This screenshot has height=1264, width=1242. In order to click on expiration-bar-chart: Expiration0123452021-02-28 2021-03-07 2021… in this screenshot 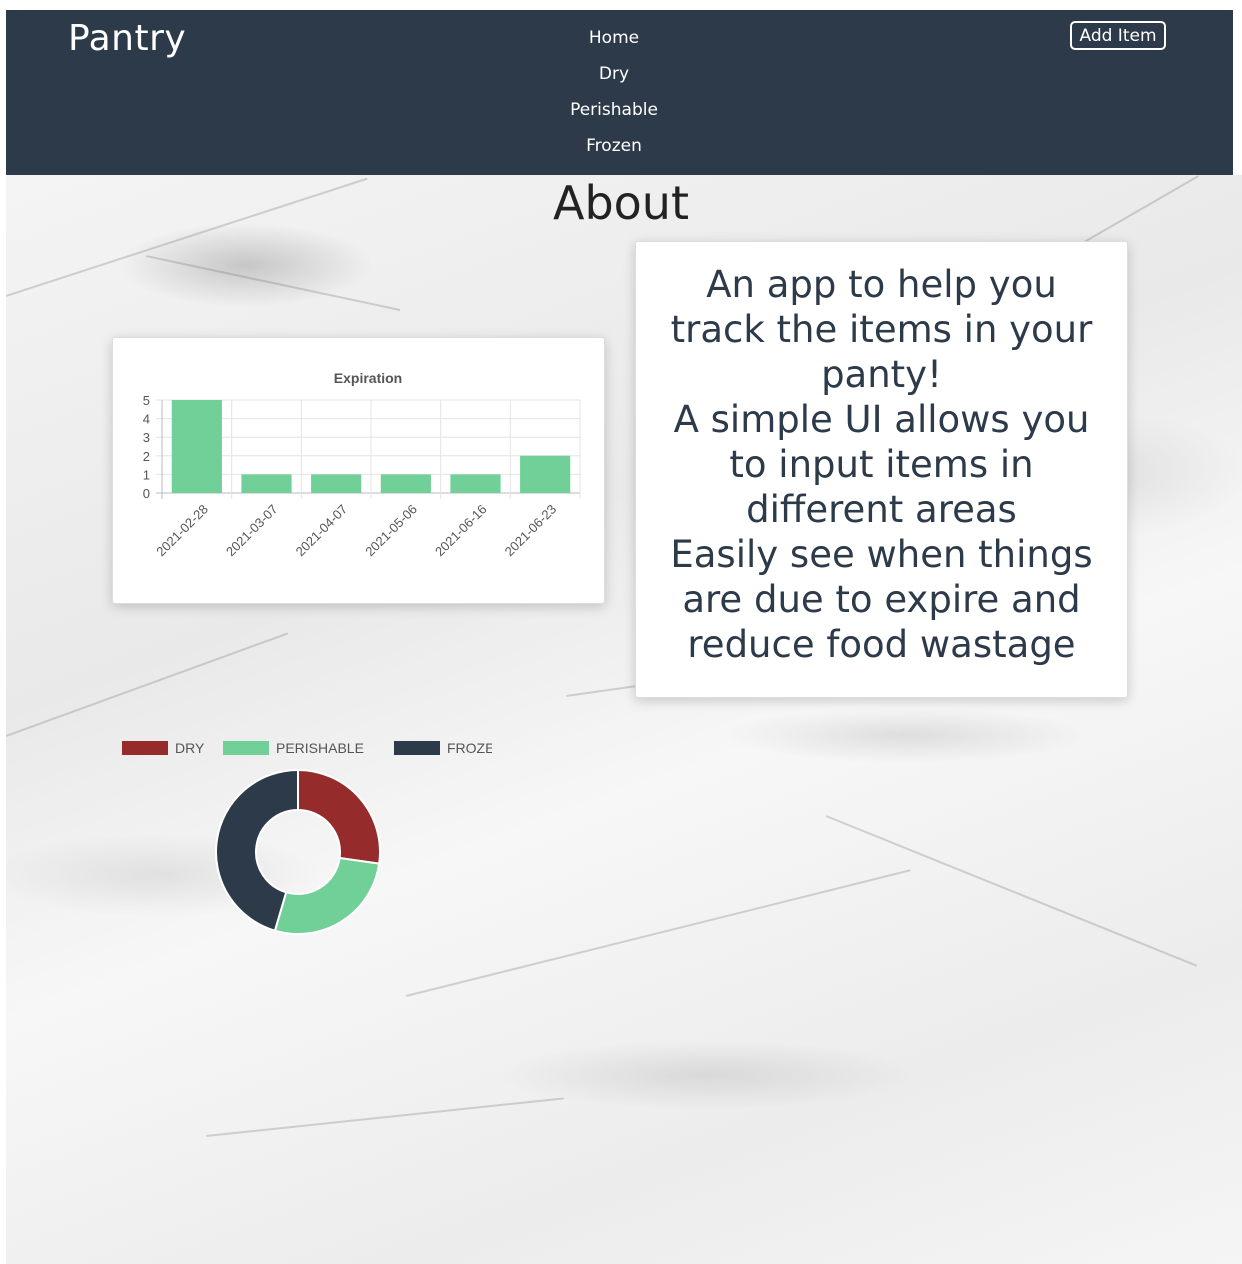, I will do `click(362, 465)`.